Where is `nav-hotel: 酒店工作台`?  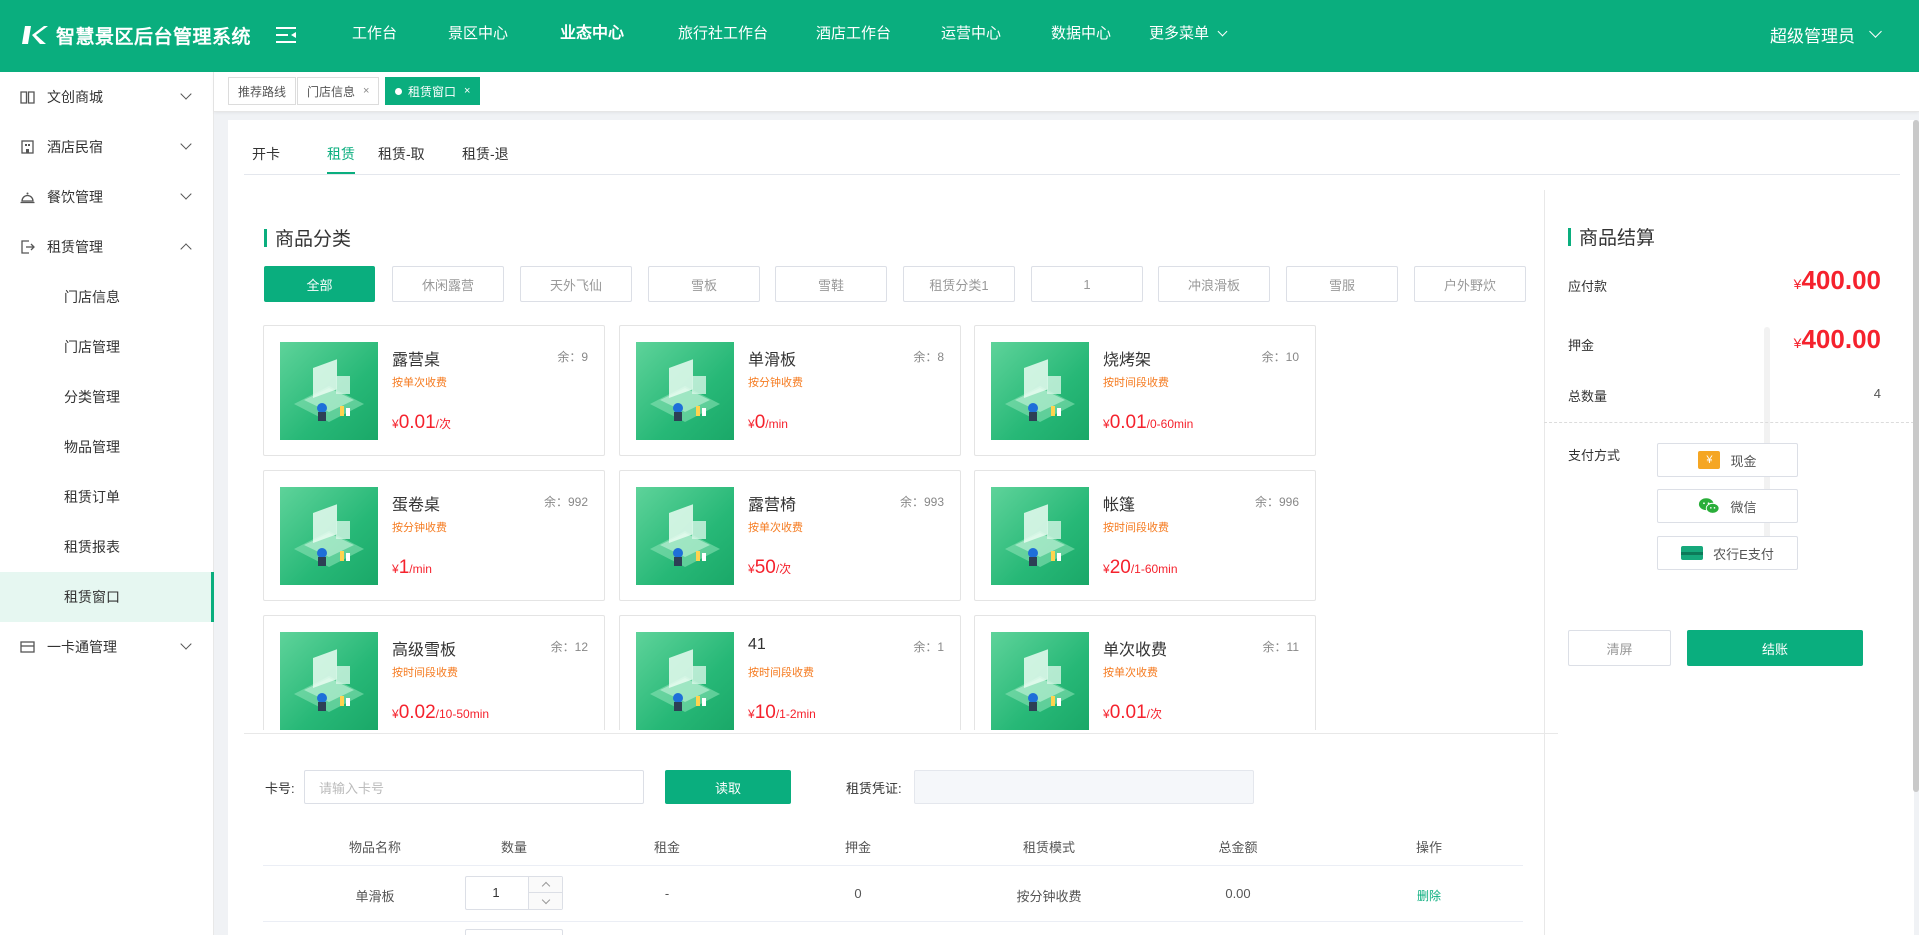 nav-hotel: 酒店工作台 is located at coordinates (853, 34).